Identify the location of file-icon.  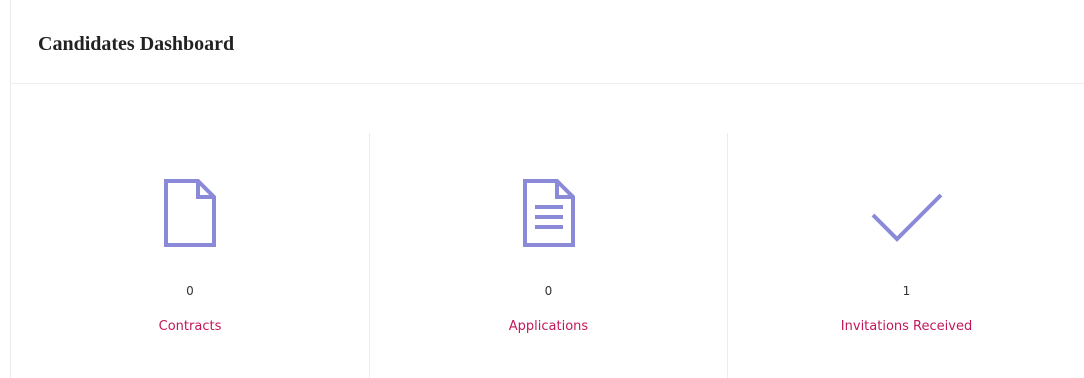
(190, 213).